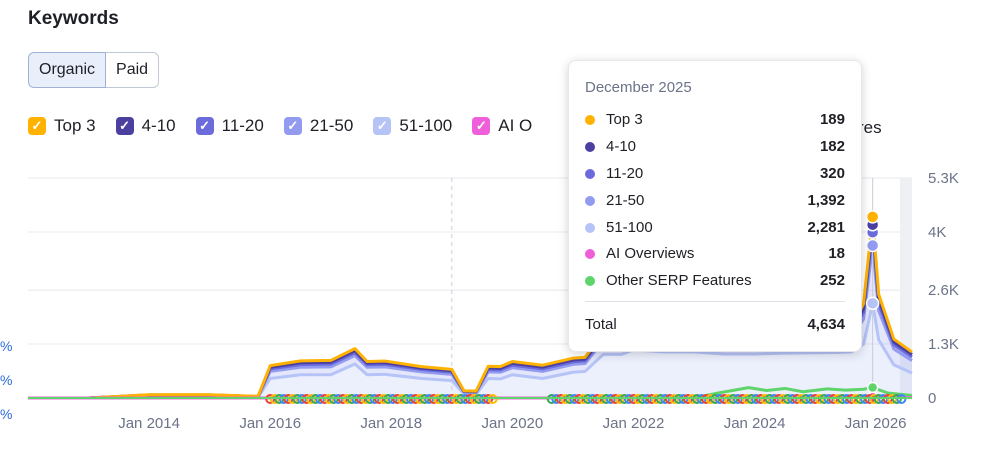 Image resolution: width=1006 pixels, height=450 pixels. Describe the element at coordinates (832, 146) in the screenshot. I see `tooltip-row-value: 182` at that location.